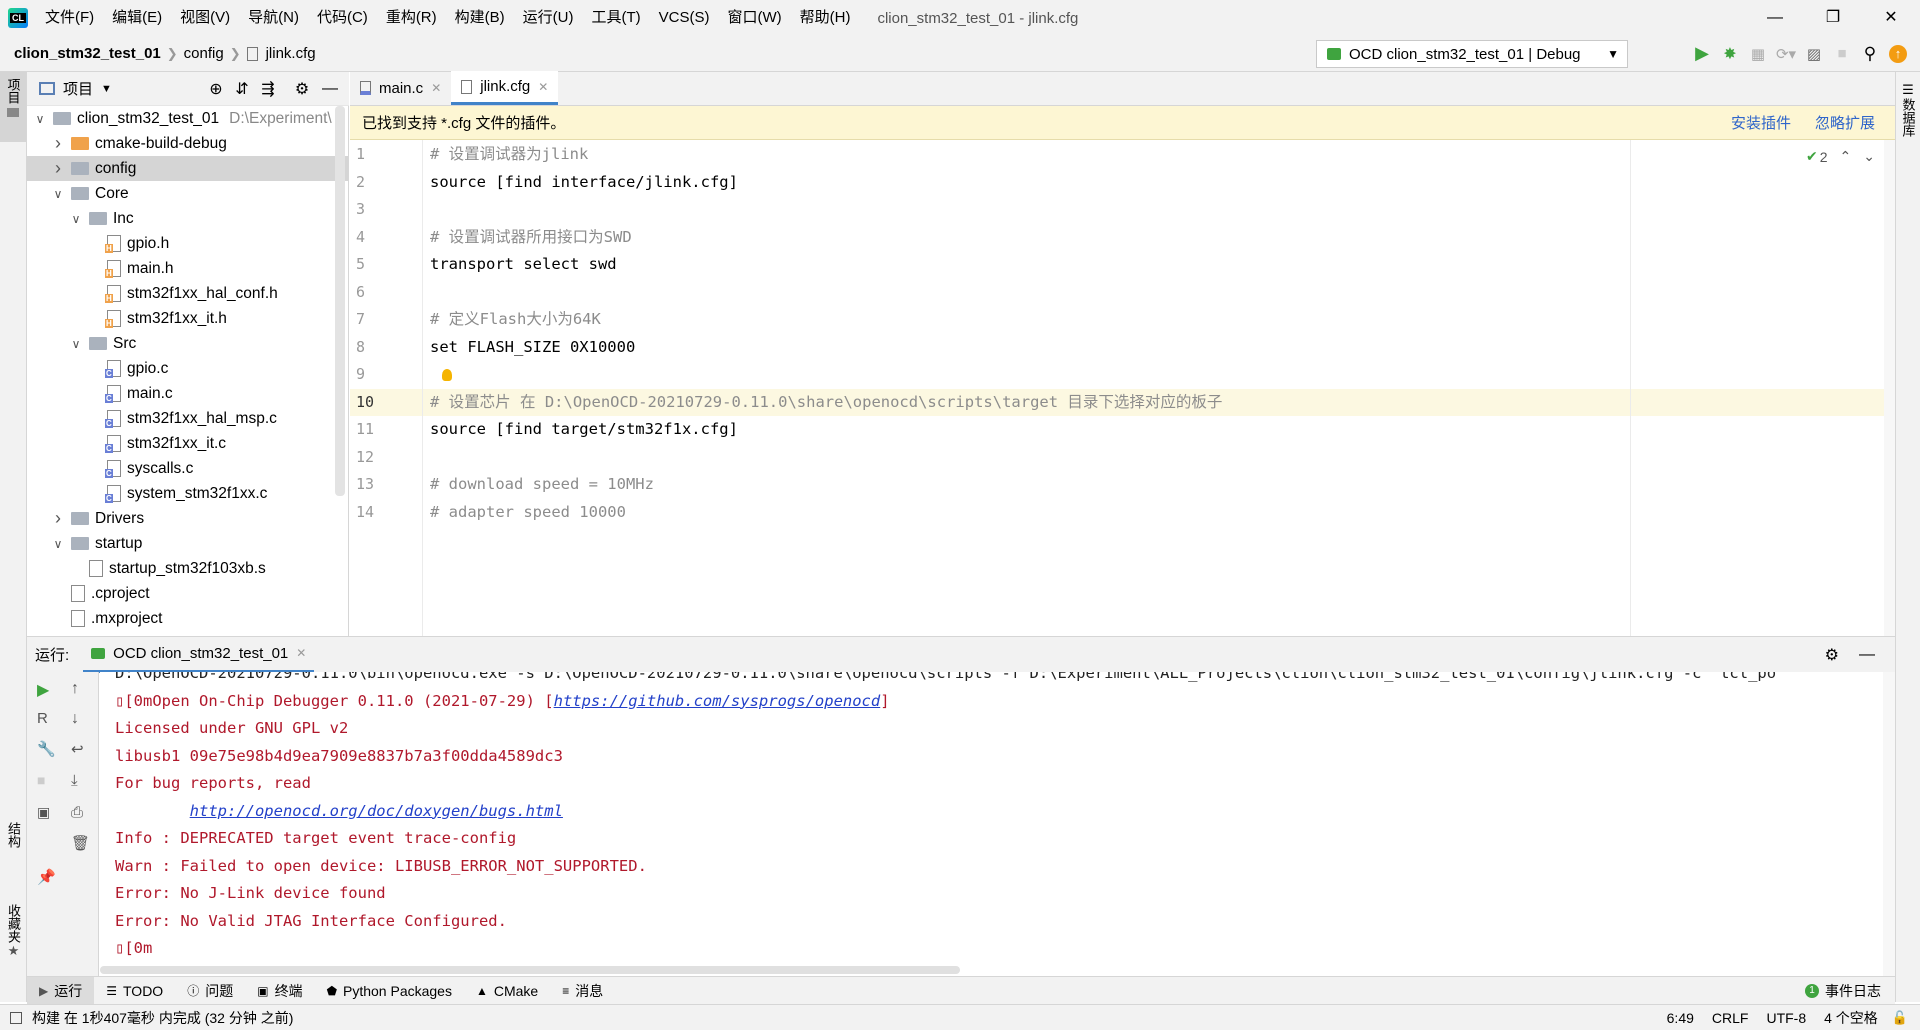  Describe the element at coordinates (187, 243) in the screenshot. I see `tree-item: Hgpio.h` at that location.